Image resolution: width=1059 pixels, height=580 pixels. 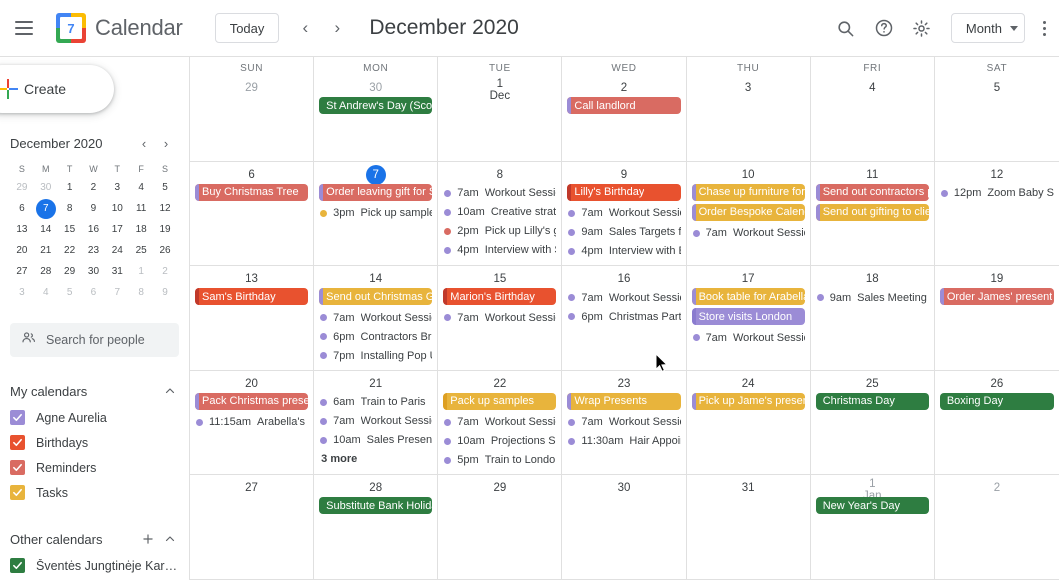 What do you see at coordinates (165, 208) in the screenshot?
I see `mini-calendar-day: 12` at bounding box center [165, 208].